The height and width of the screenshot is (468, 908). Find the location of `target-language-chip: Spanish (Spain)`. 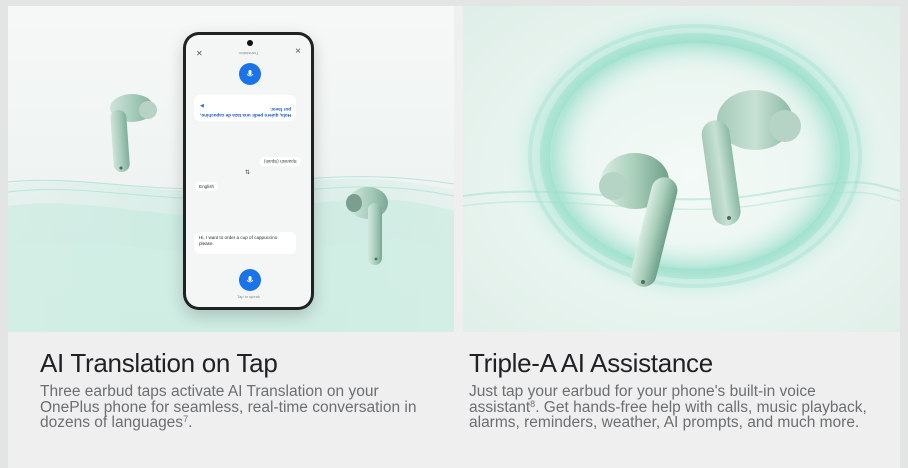

target-language-chip: Spanish (Spain) is located at coordinates (280, 161).